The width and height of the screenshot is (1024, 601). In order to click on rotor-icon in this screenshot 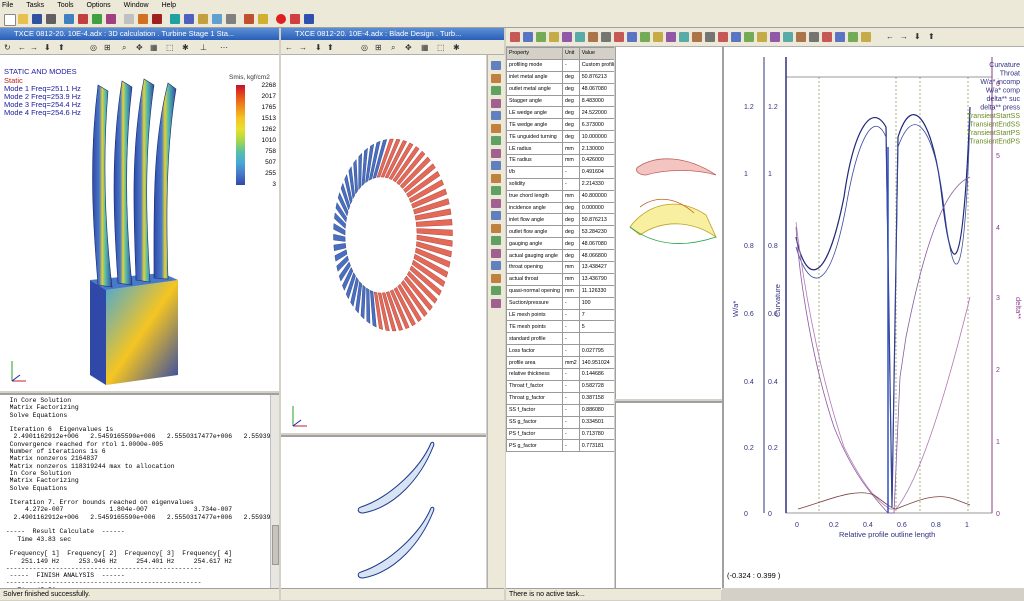, I will do `click(143, 19)`.